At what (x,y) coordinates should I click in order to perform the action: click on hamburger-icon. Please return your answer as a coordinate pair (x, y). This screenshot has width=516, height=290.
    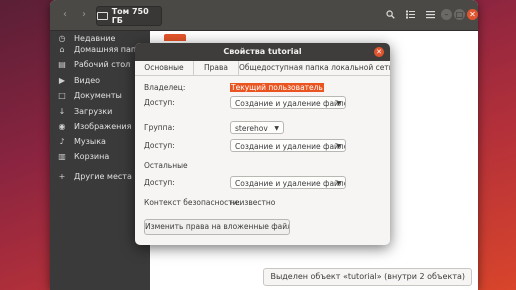
    Looking at the image, I should click on (430, 15).